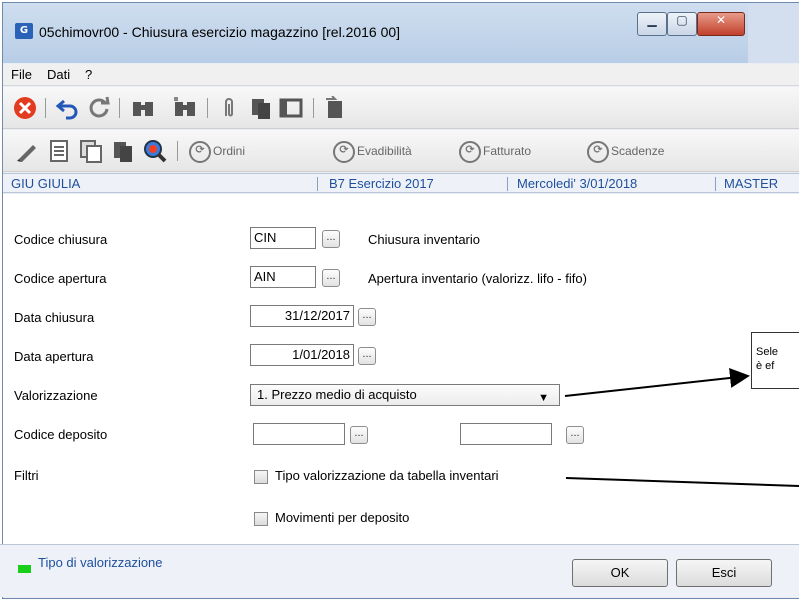 The width and height of the screenshot is (799, 599). What do you see at coordinates (767, 352) in the screenshot?
I see `callout-line-1: Sele` at bounding box center [767, 352].